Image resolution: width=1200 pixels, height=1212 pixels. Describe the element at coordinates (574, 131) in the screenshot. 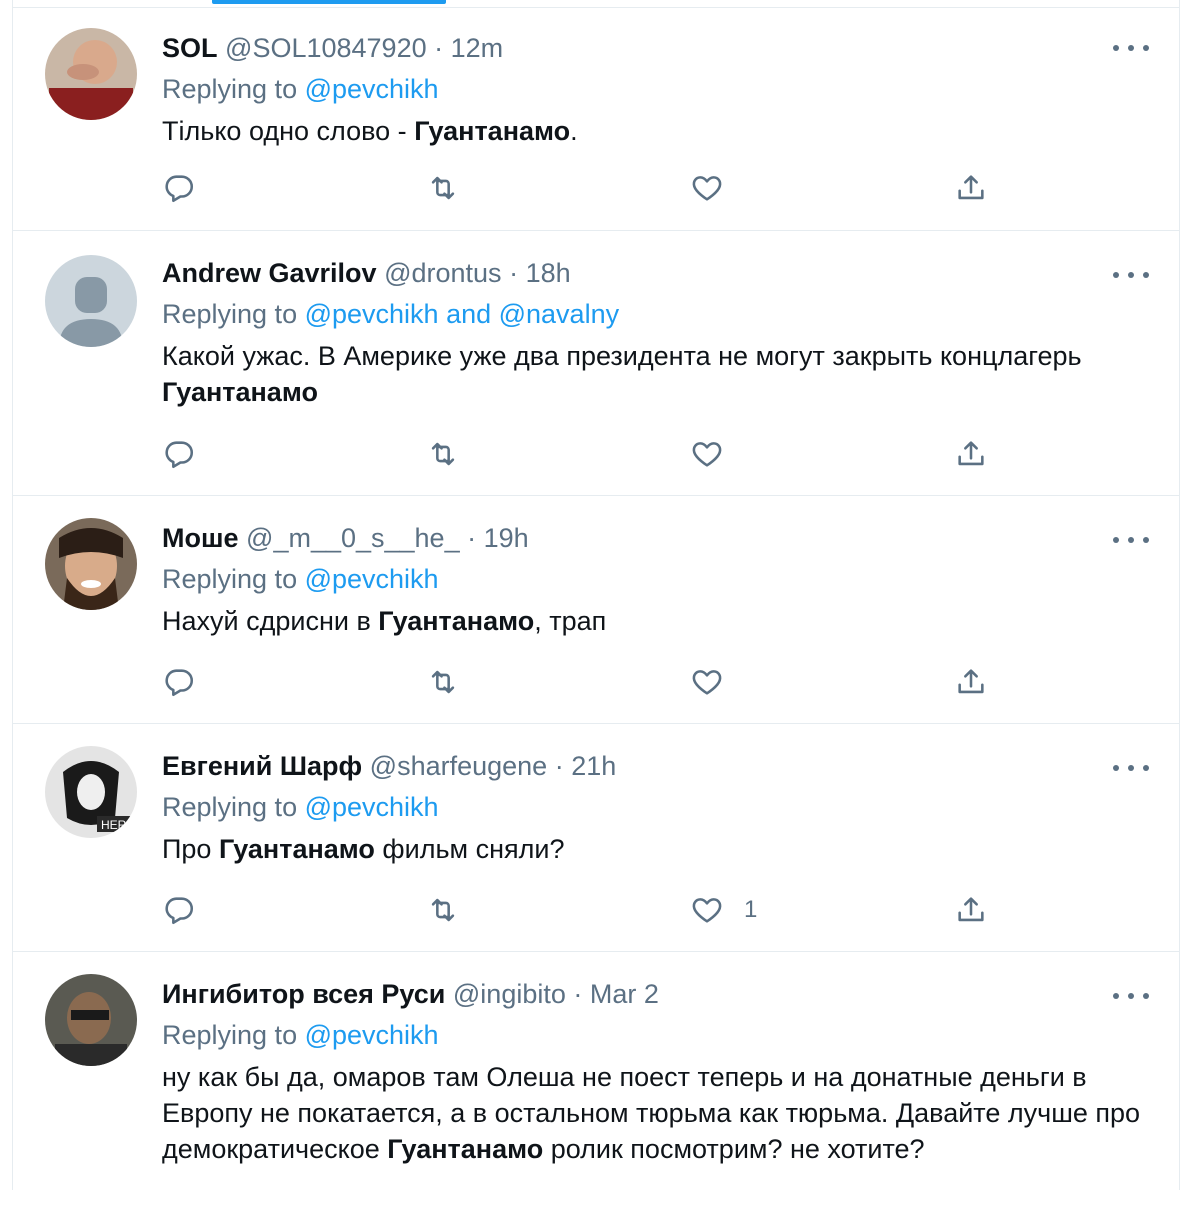

I see `text-part: .` at that location.